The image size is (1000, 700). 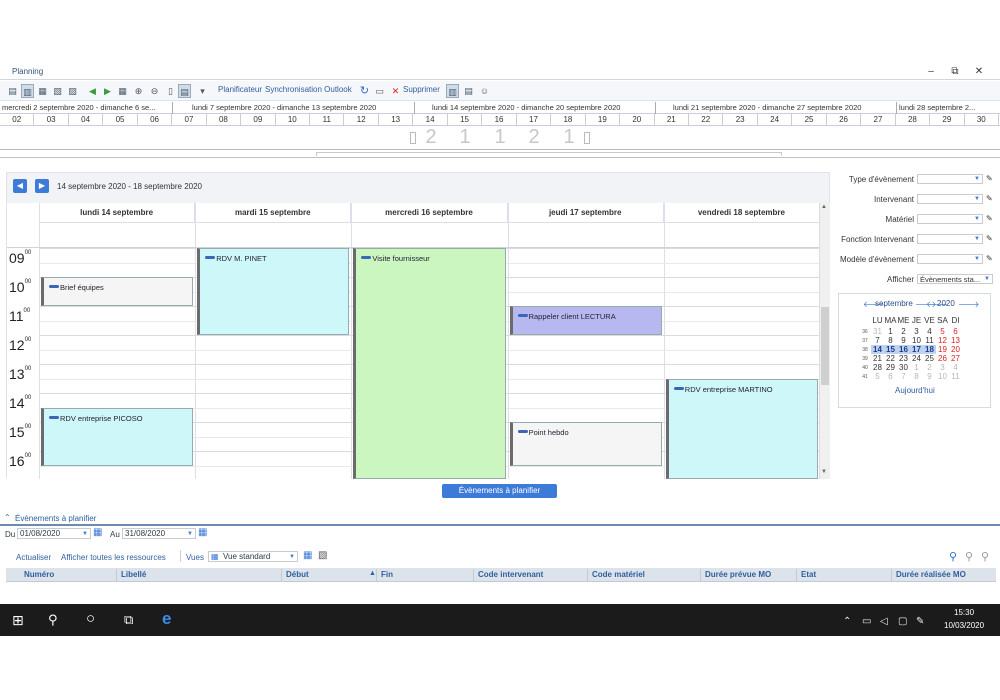 I want to click on previous-icon: ◀, so click(x=92, y=91).